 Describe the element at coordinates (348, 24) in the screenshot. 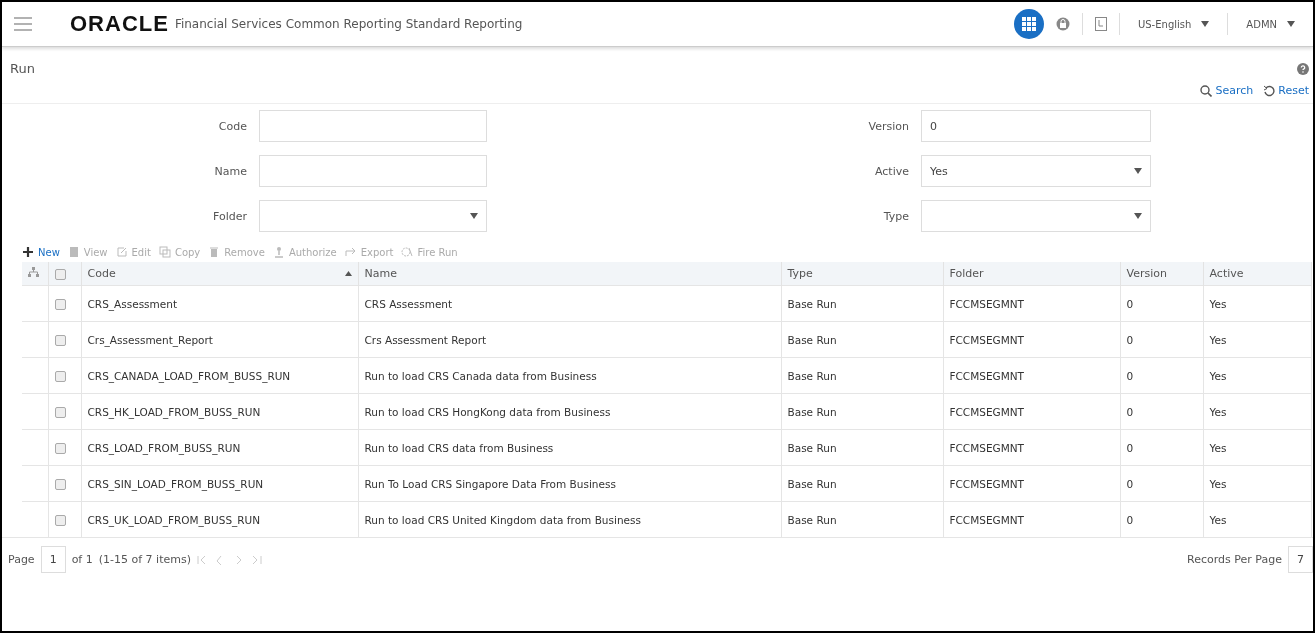

I see `app-title: Financial Services Common Reporting Standard Reporting` at that location.